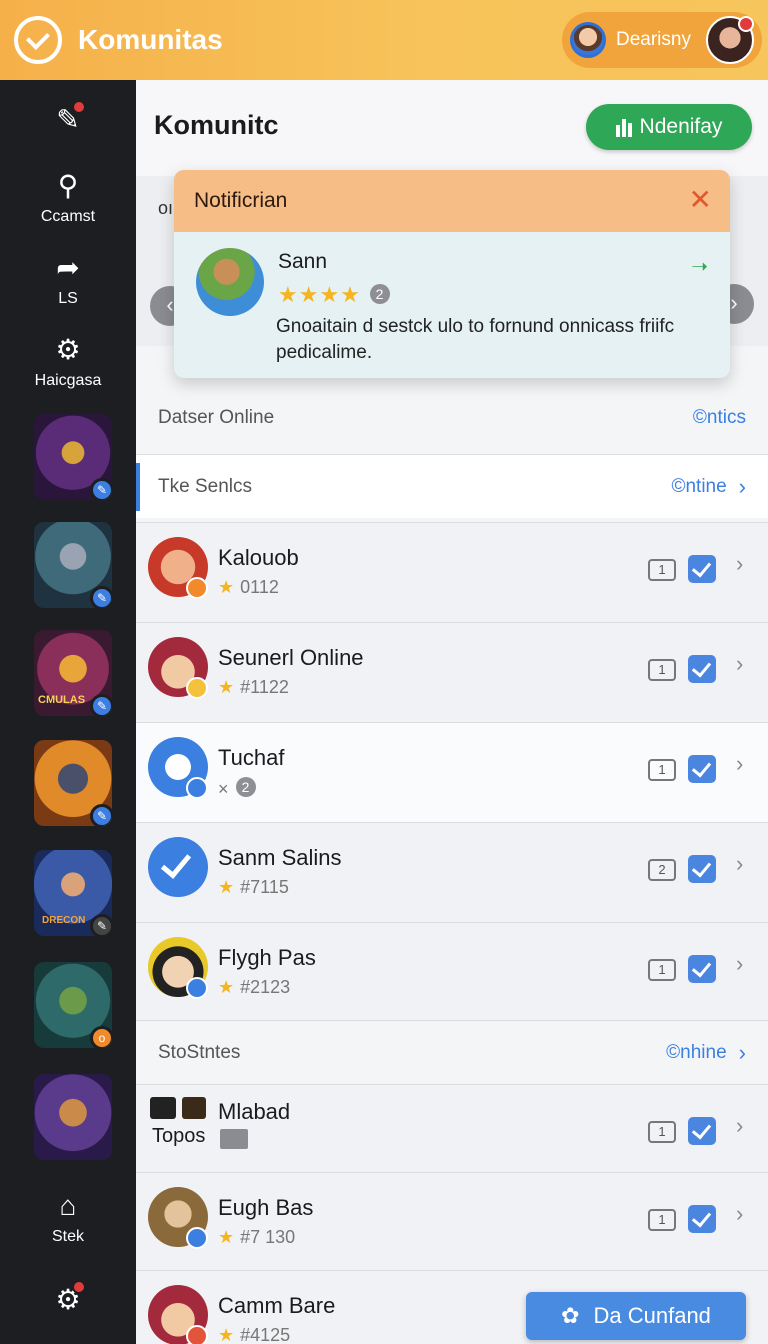 This screenshot has height=1344, width=768. I want to click on floating-action-button: ✿ Da Cunfand, so click(636, 1316).